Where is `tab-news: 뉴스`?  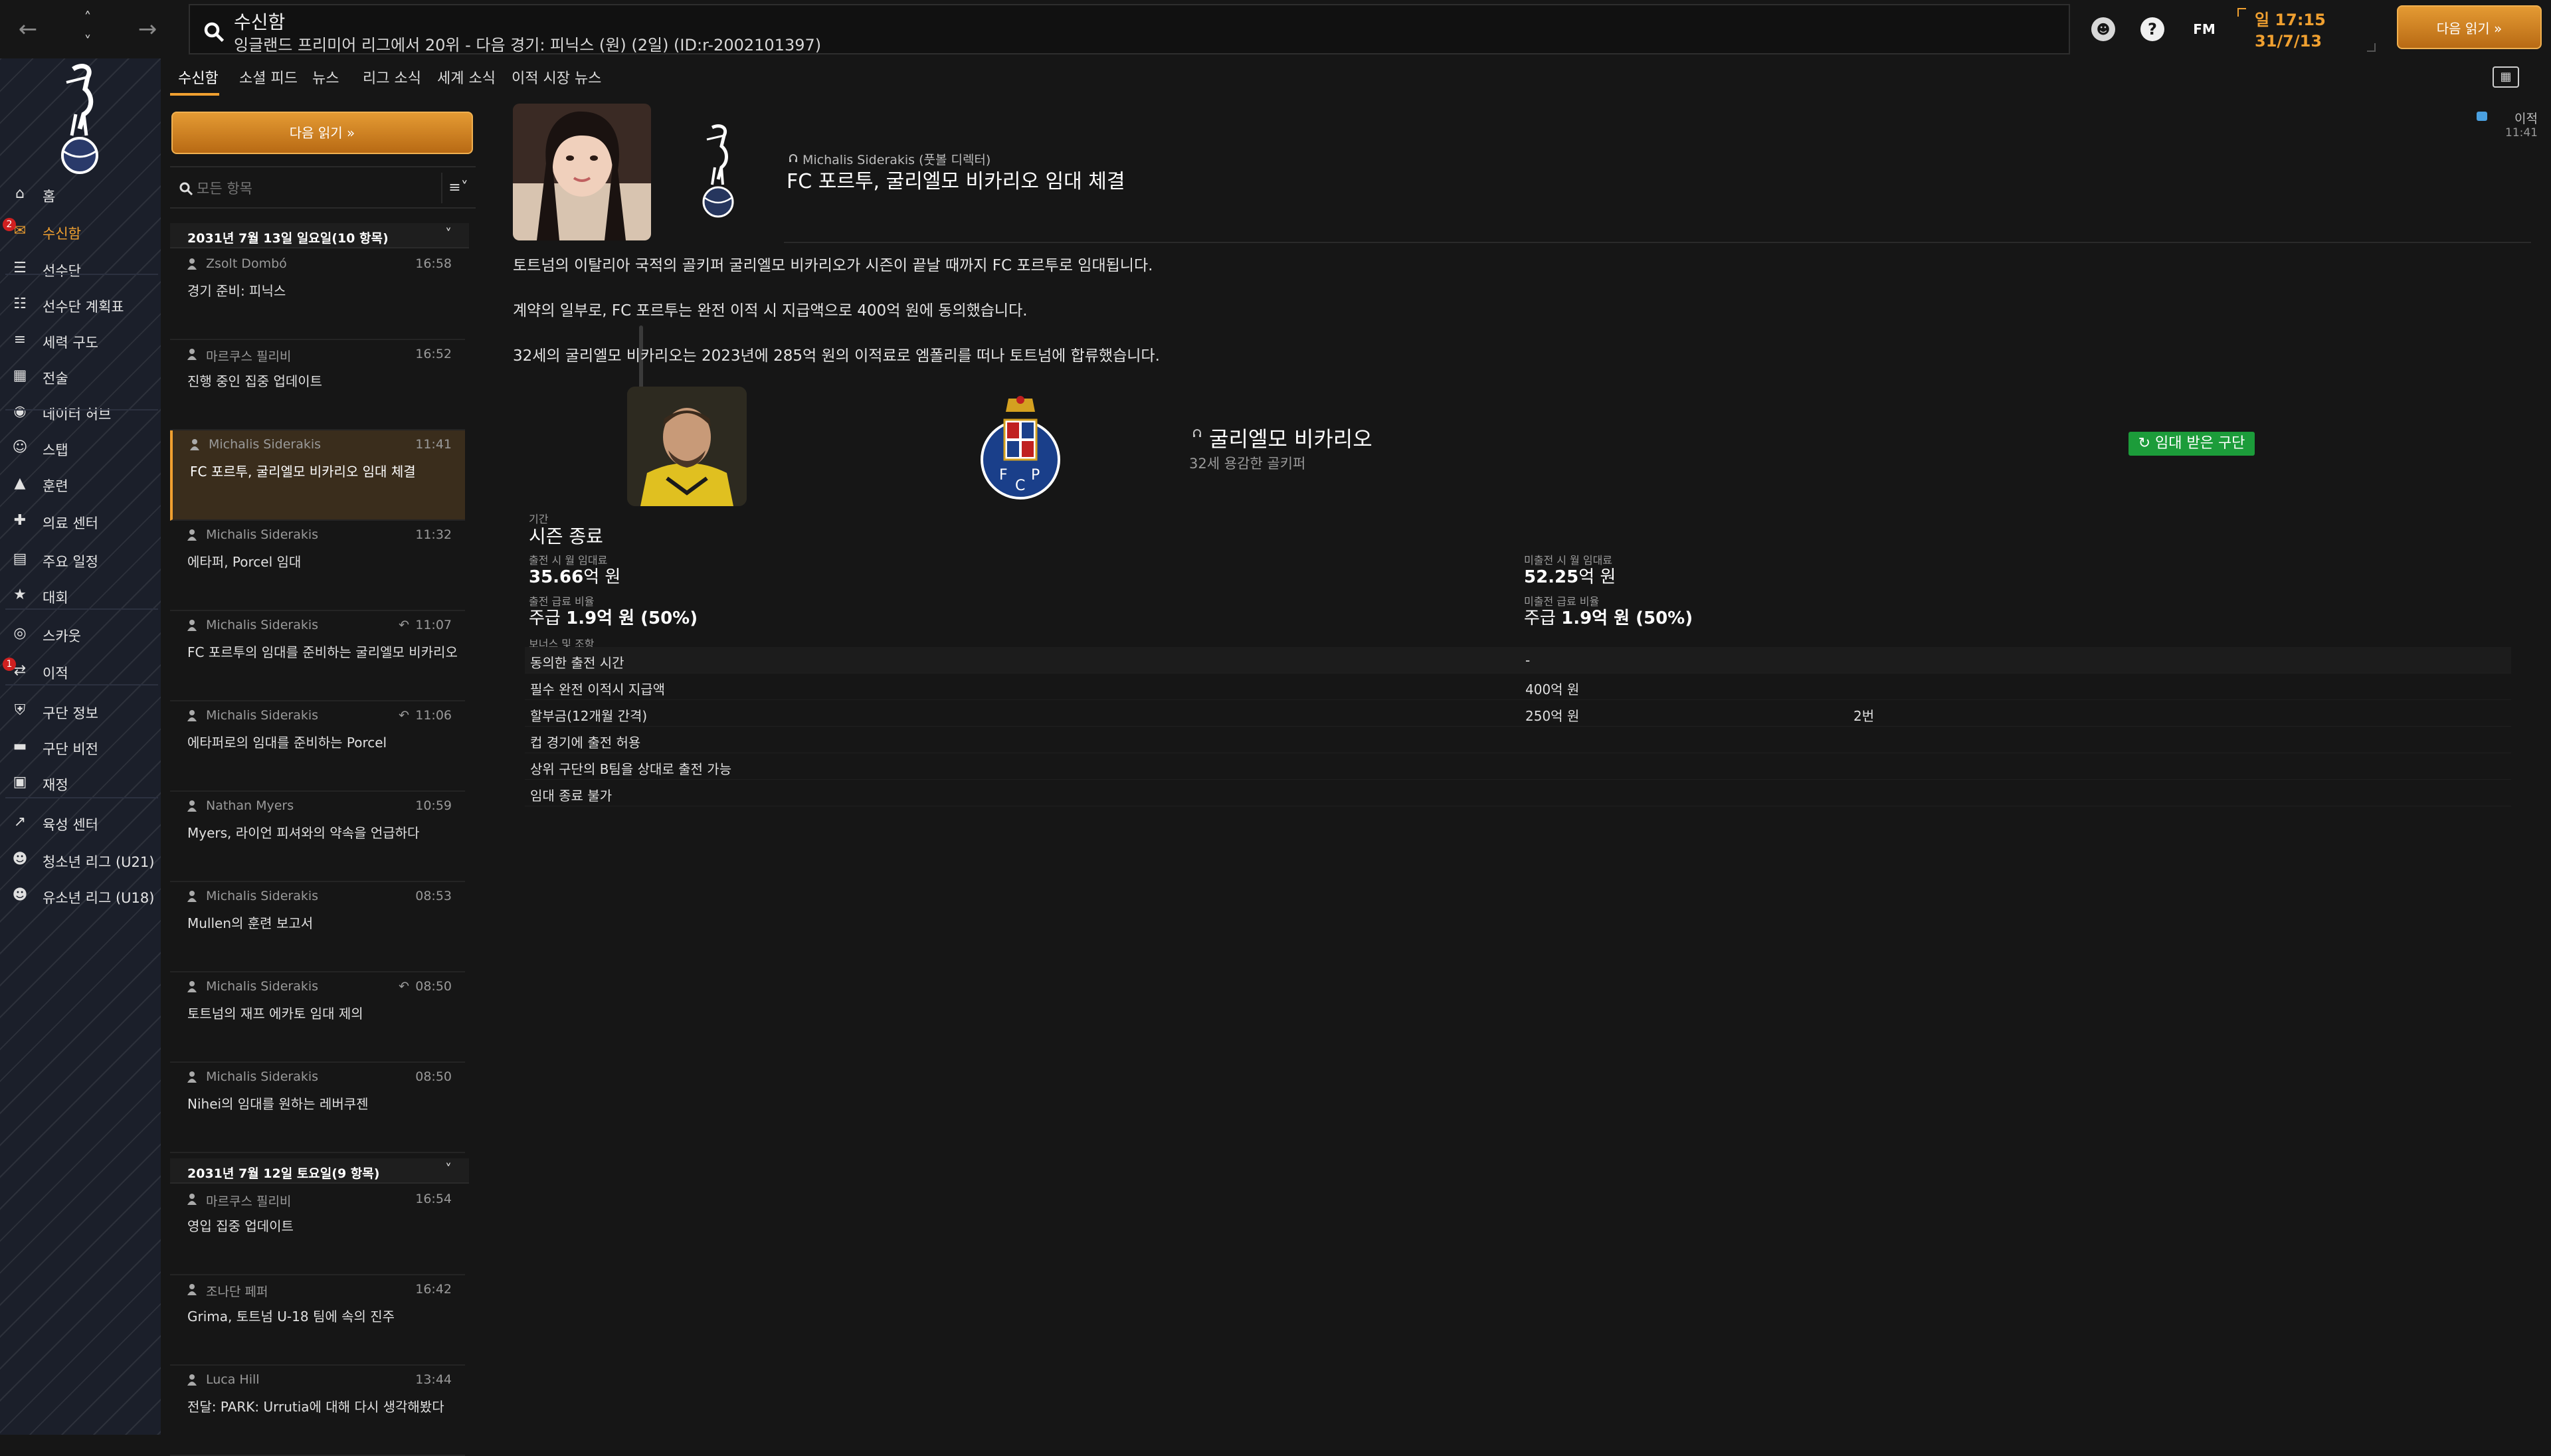 tab-news: 뉴스 is located at coordinates (325, 77).